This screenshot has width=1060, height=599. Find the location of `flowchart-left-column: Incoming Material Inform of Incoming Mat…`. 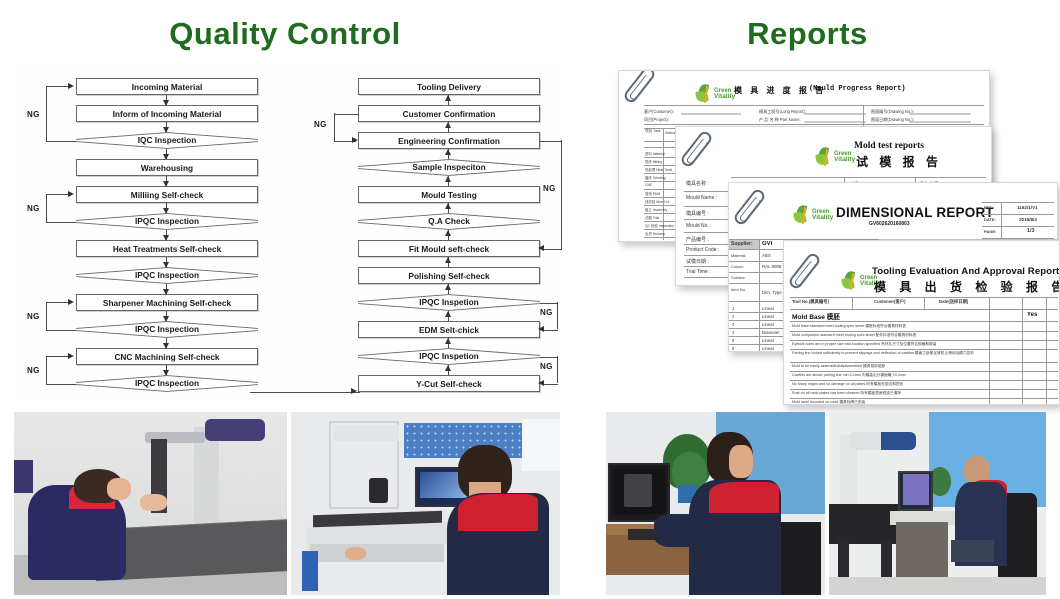

flowchart-left-column: Incoming Material Inform of Incoming Mat… is located at coordinates (146, 233).